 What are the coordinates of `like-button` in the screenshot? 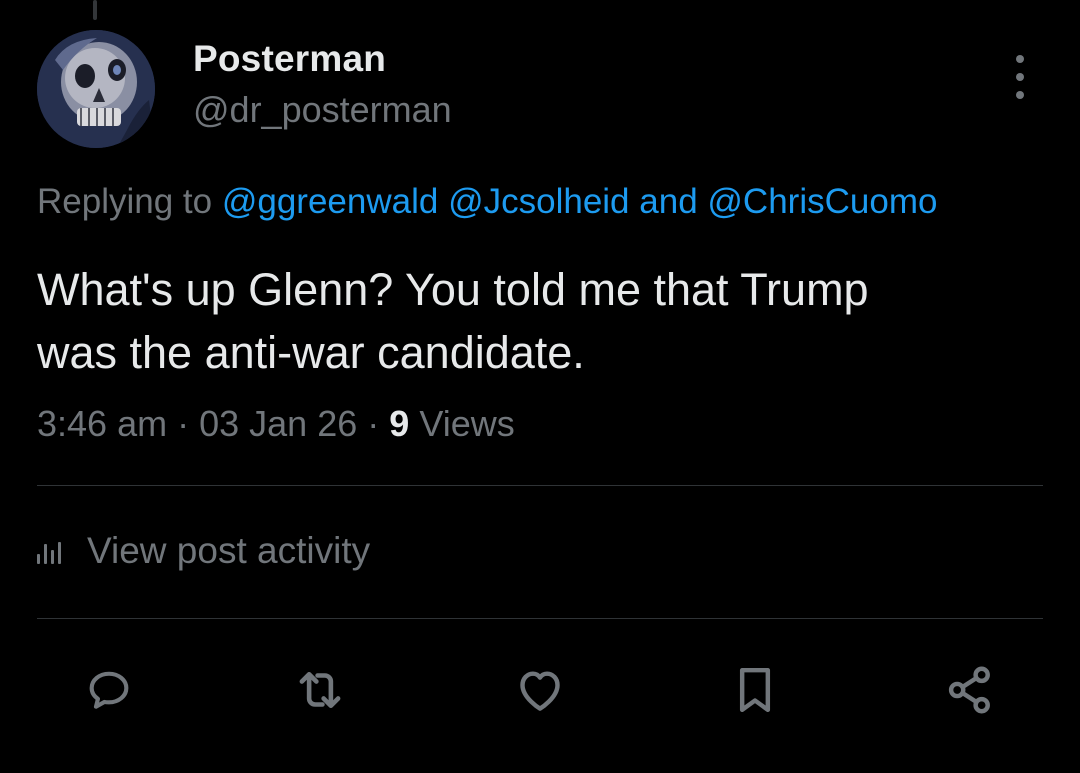 It's located at (540, 690).